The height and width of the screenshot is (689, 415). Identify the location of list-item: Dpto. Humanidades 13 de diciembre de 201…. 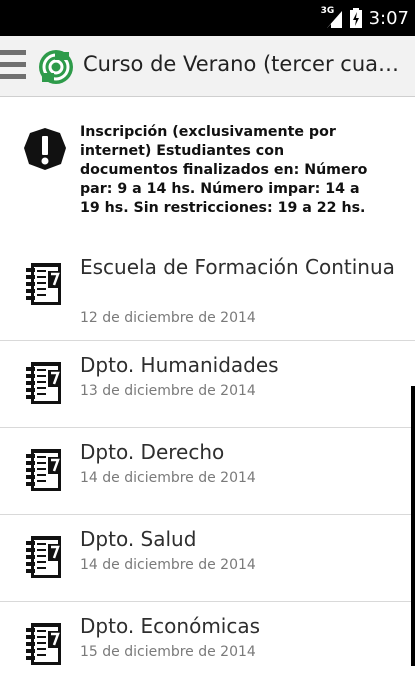
(207, 384).